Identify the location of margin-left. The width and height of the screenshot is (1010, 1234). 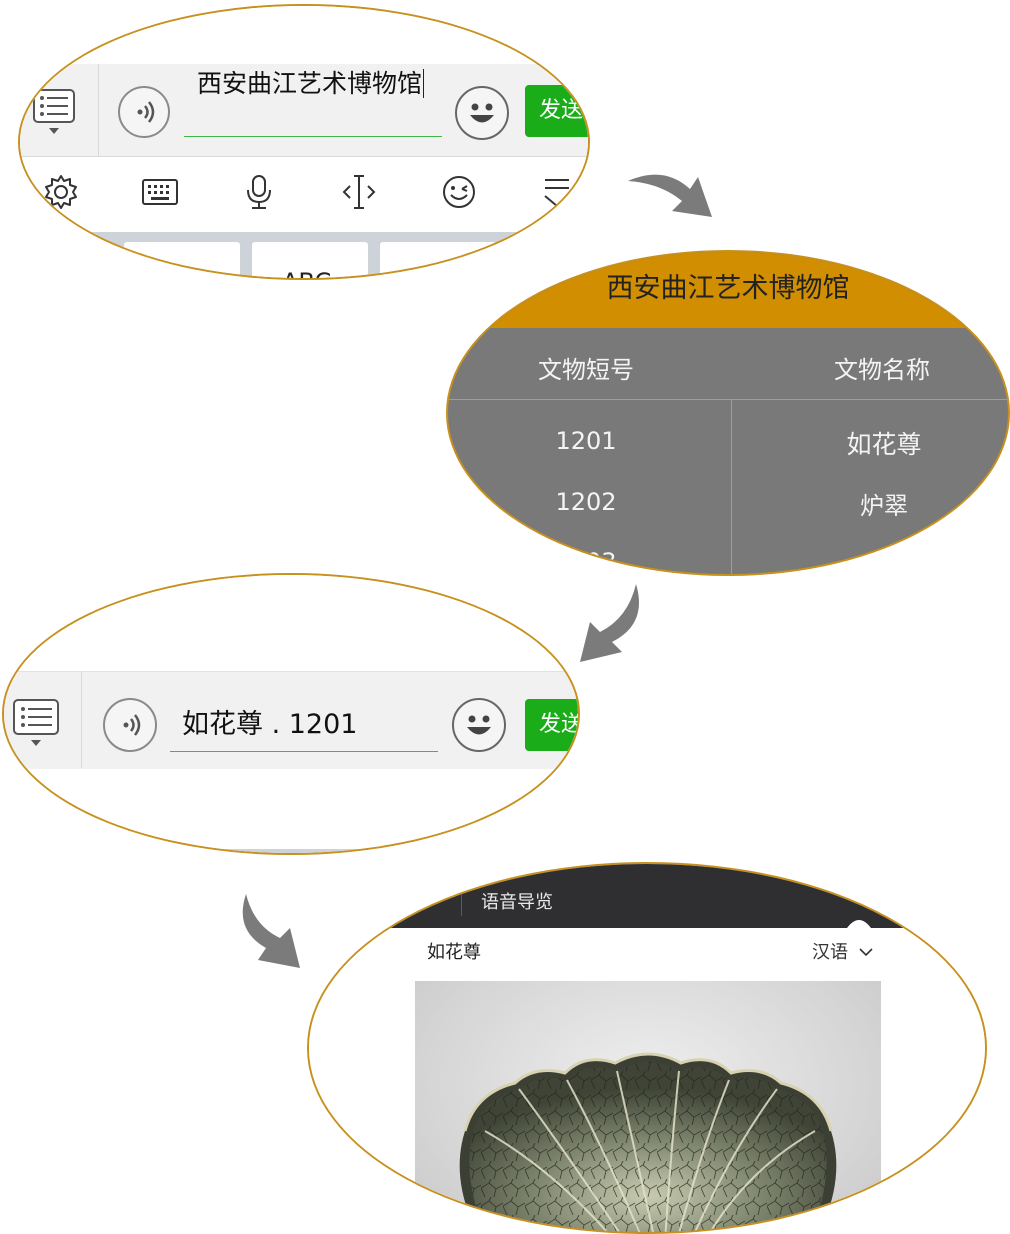
(358, 1080).